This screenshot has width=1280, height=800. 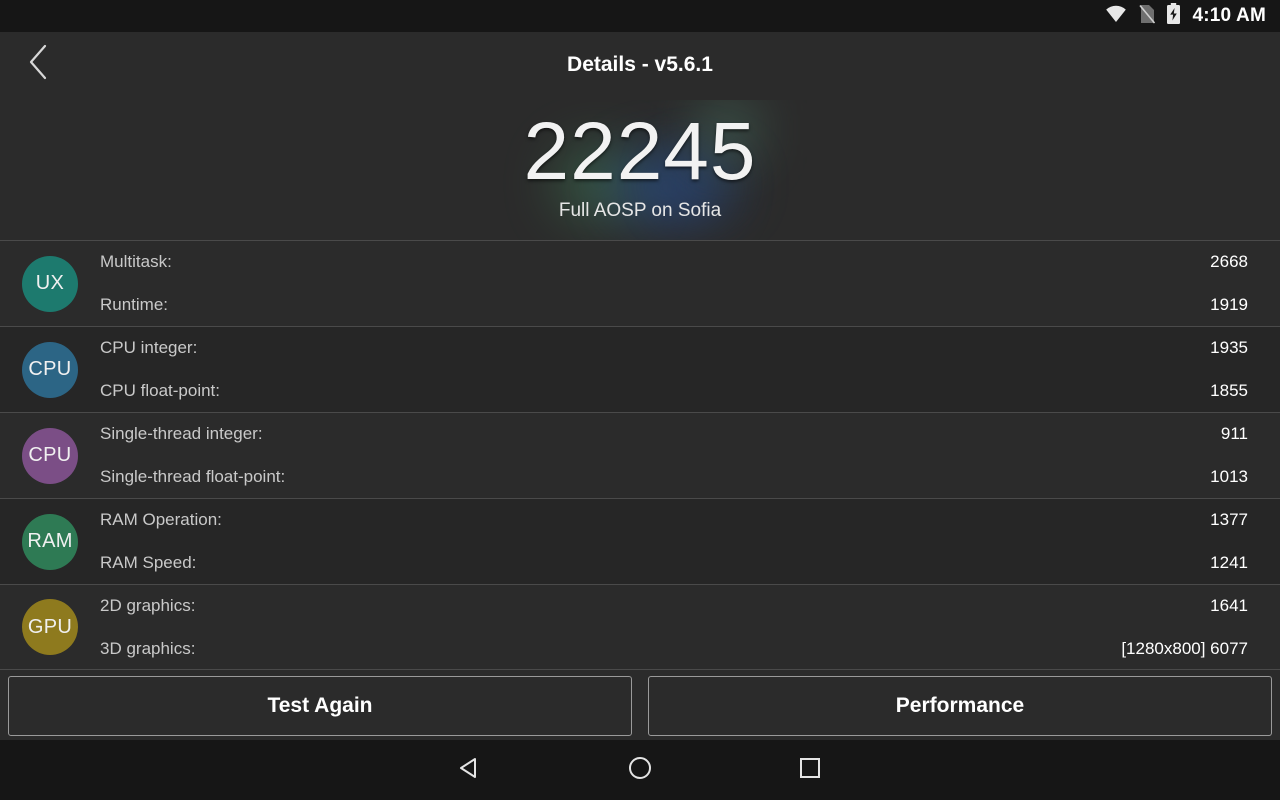 What do you see at coordinates (148, 562) in the screenshot?
I see `metric-label: RAM Speed:` at bounding box center [148, 562].